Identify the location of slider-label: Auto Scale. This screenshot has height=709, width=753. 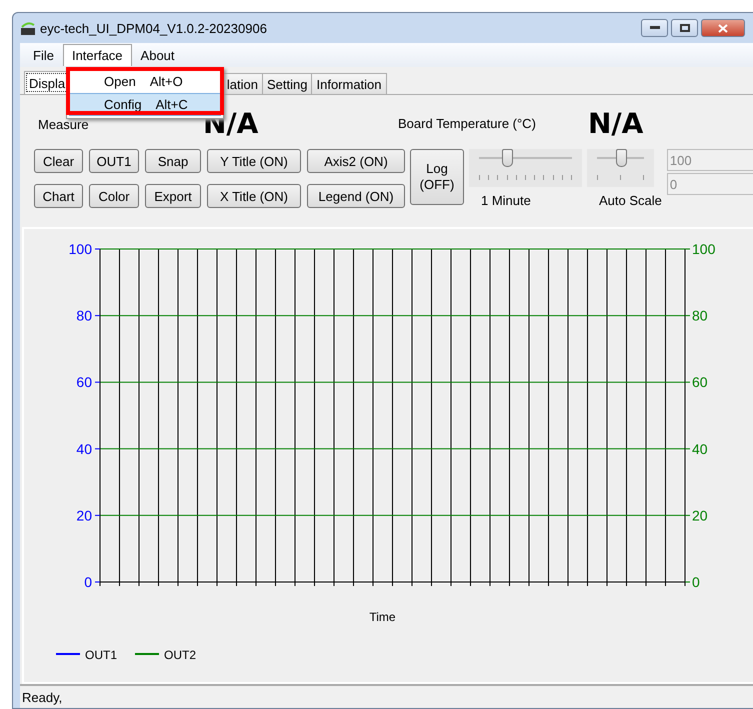
(630, 200).